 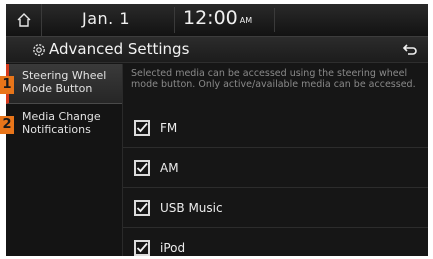 I want to click on title-bar: Advanced Settings, so click(x=217, y=49).